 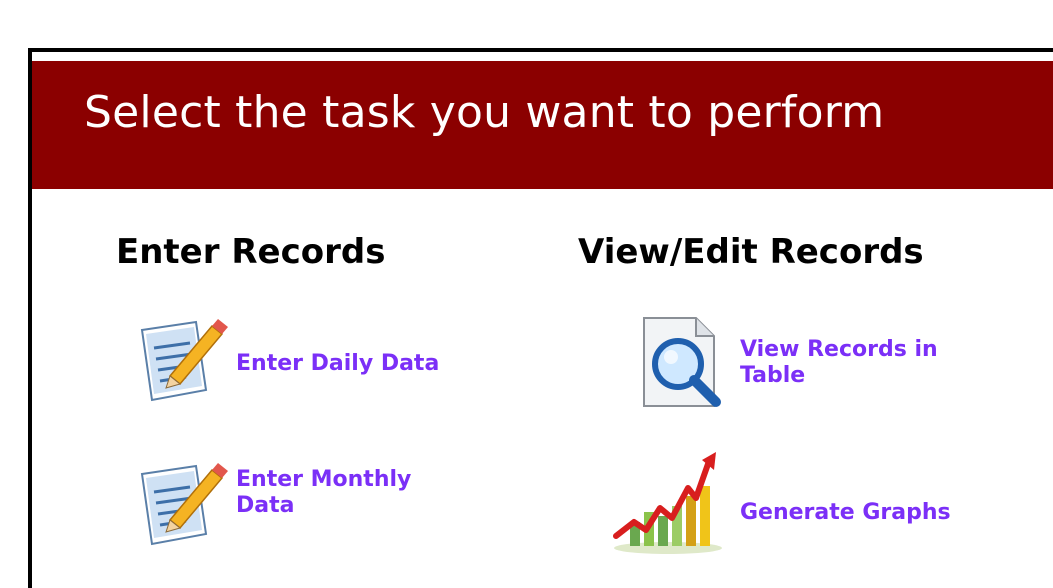 I want to click on enter-records-heading: Enter Records, so click(x=251, y=252).